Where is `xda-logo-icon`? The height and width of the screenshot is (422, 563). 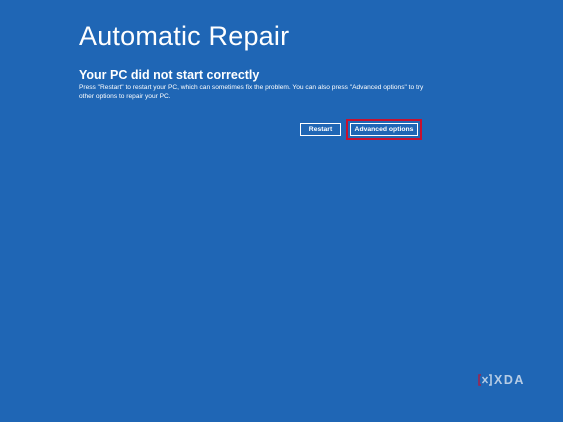 xda-logo-icon is located at coordinates (485, 380).